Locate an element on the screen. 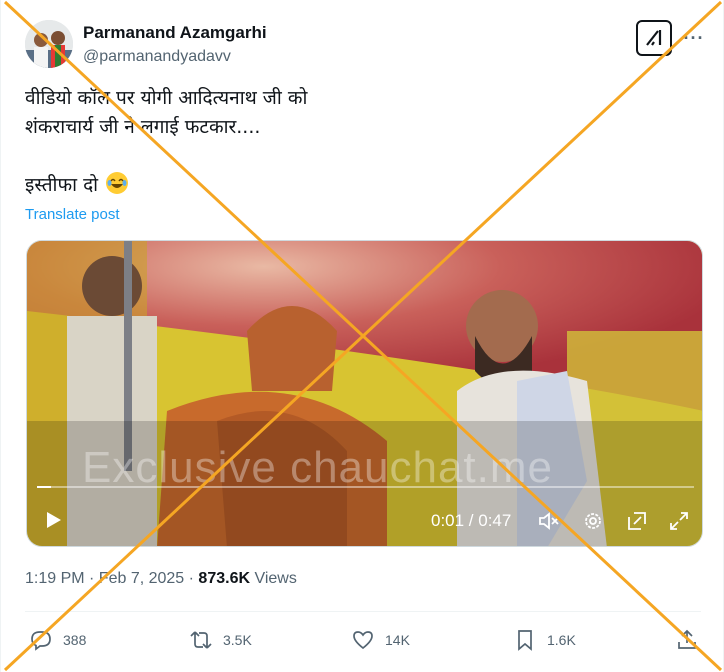  fullscreen-icon is located at coordinates (679, 521).